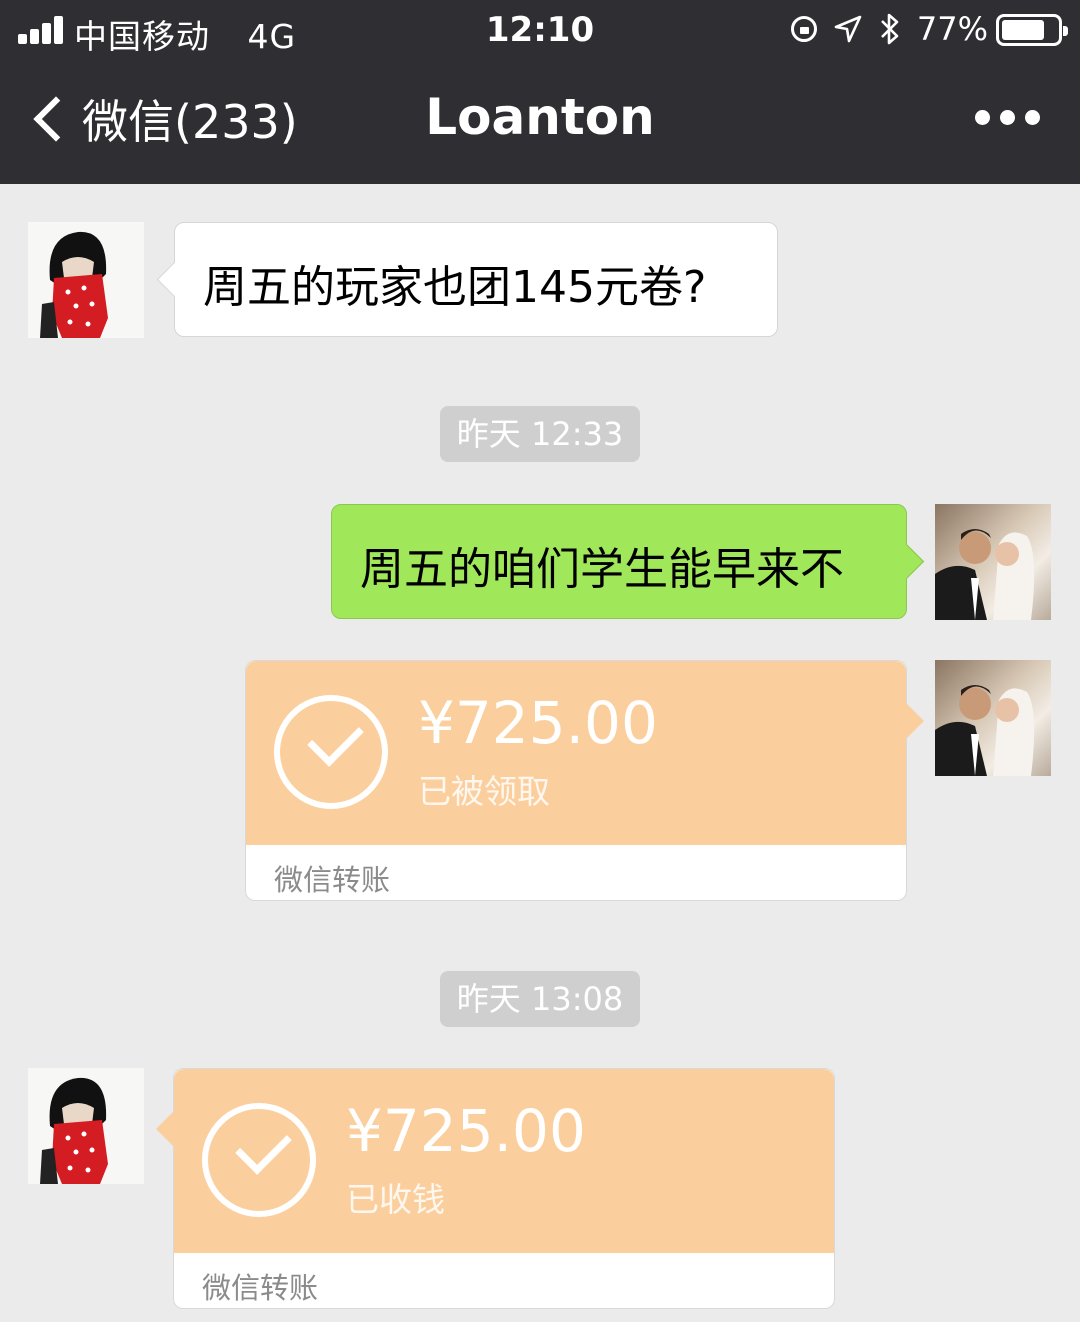 This screenshot has width=1080, height=1322. What do you see at coordinates (484, 791) in the screenshot?
I see `transfer-status: 已被领取` at bounding box center [484, 791].